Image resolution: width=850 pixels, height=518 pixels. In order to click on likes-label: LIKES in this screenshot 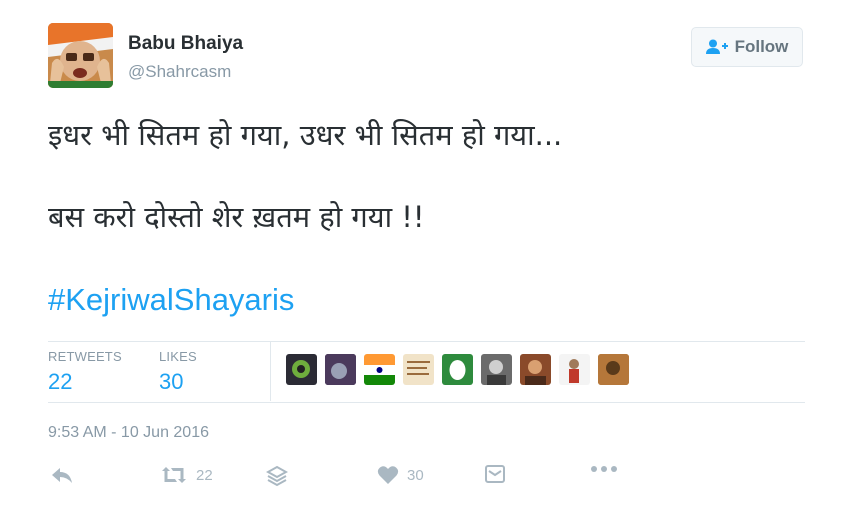, I will do `click(178, 356)`.